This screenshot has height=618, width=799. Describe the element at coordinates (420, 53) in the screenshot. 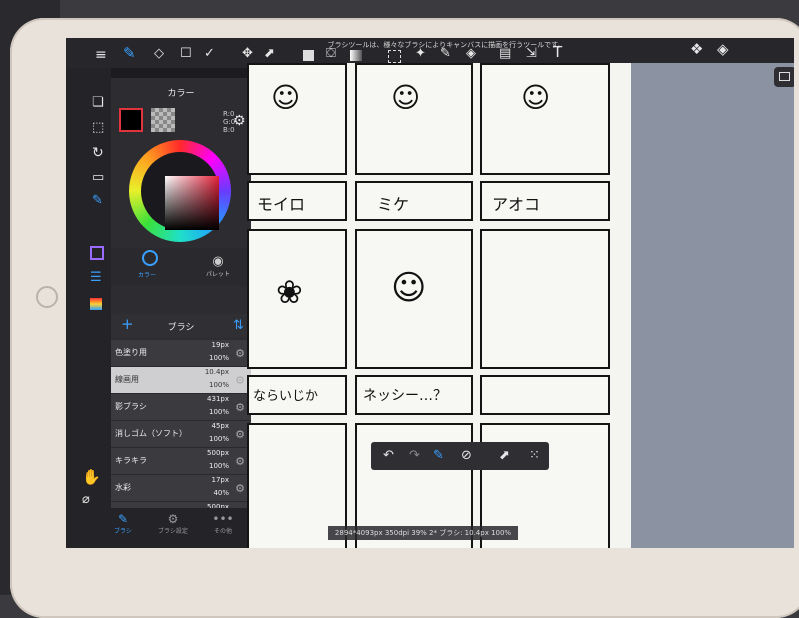

I see `magic-wand-icon: ✦` at that location.